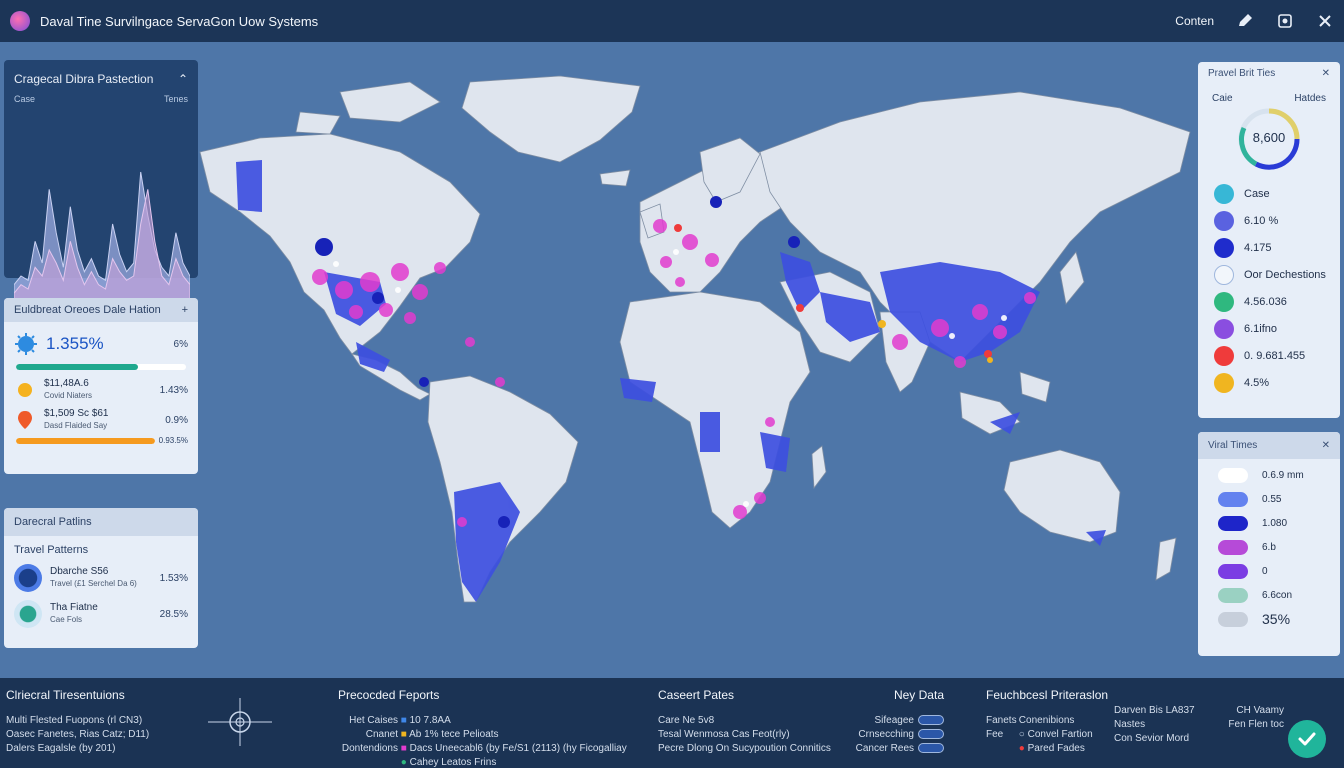  Describe the element at coordinates (381, 734) in the screenshot. I see `report-label: Cnanet` at that location.